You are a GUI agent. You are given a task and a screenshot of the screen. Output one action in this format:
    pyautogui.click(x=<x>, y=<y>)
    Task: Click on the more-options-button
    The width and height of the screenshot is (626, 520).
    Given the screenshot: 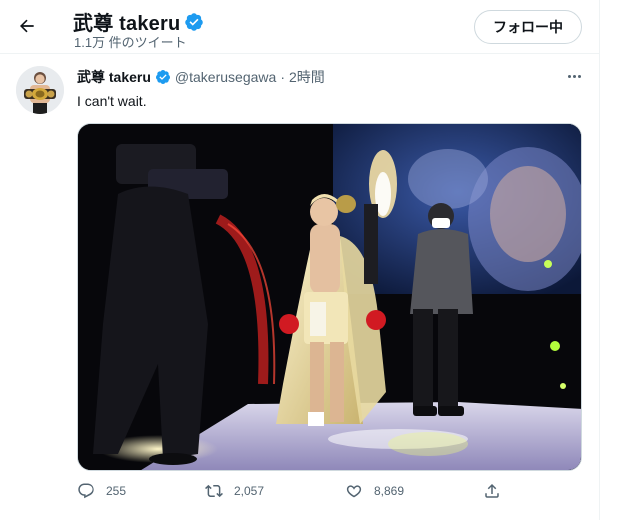 What is the action you would take?
    pyautogui.click(x=574, y=76)
    